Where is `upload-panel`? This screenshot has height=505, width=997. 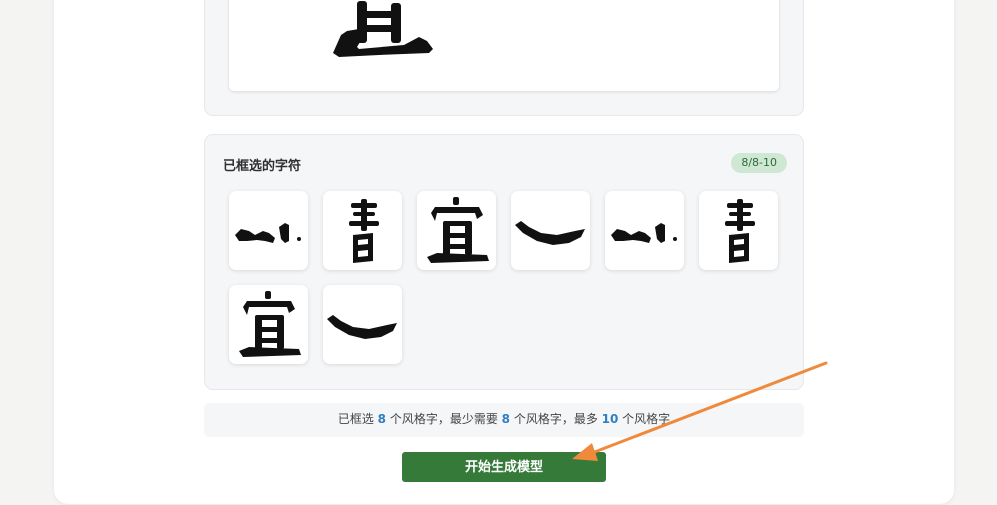
upload-panel is located at coordinates (504, 58).